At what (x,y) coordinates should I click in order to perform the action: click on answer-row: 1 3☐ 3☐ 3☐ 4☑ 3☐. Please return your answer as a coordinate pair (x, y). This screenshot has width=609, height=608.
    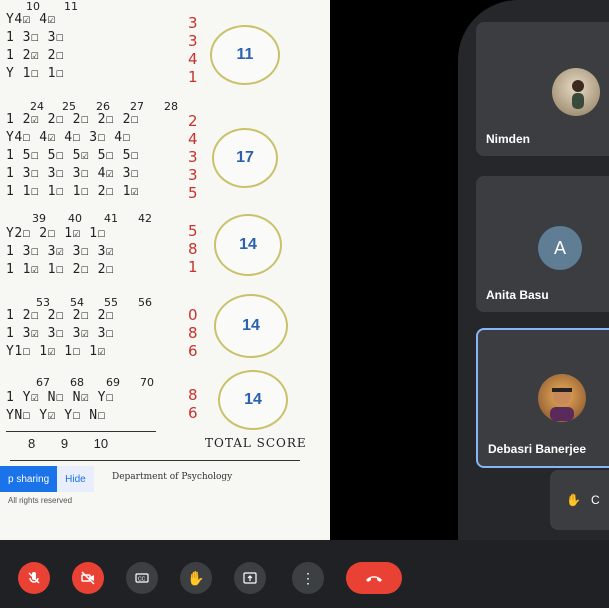
    Looking at the image, I should click on (73, 173).